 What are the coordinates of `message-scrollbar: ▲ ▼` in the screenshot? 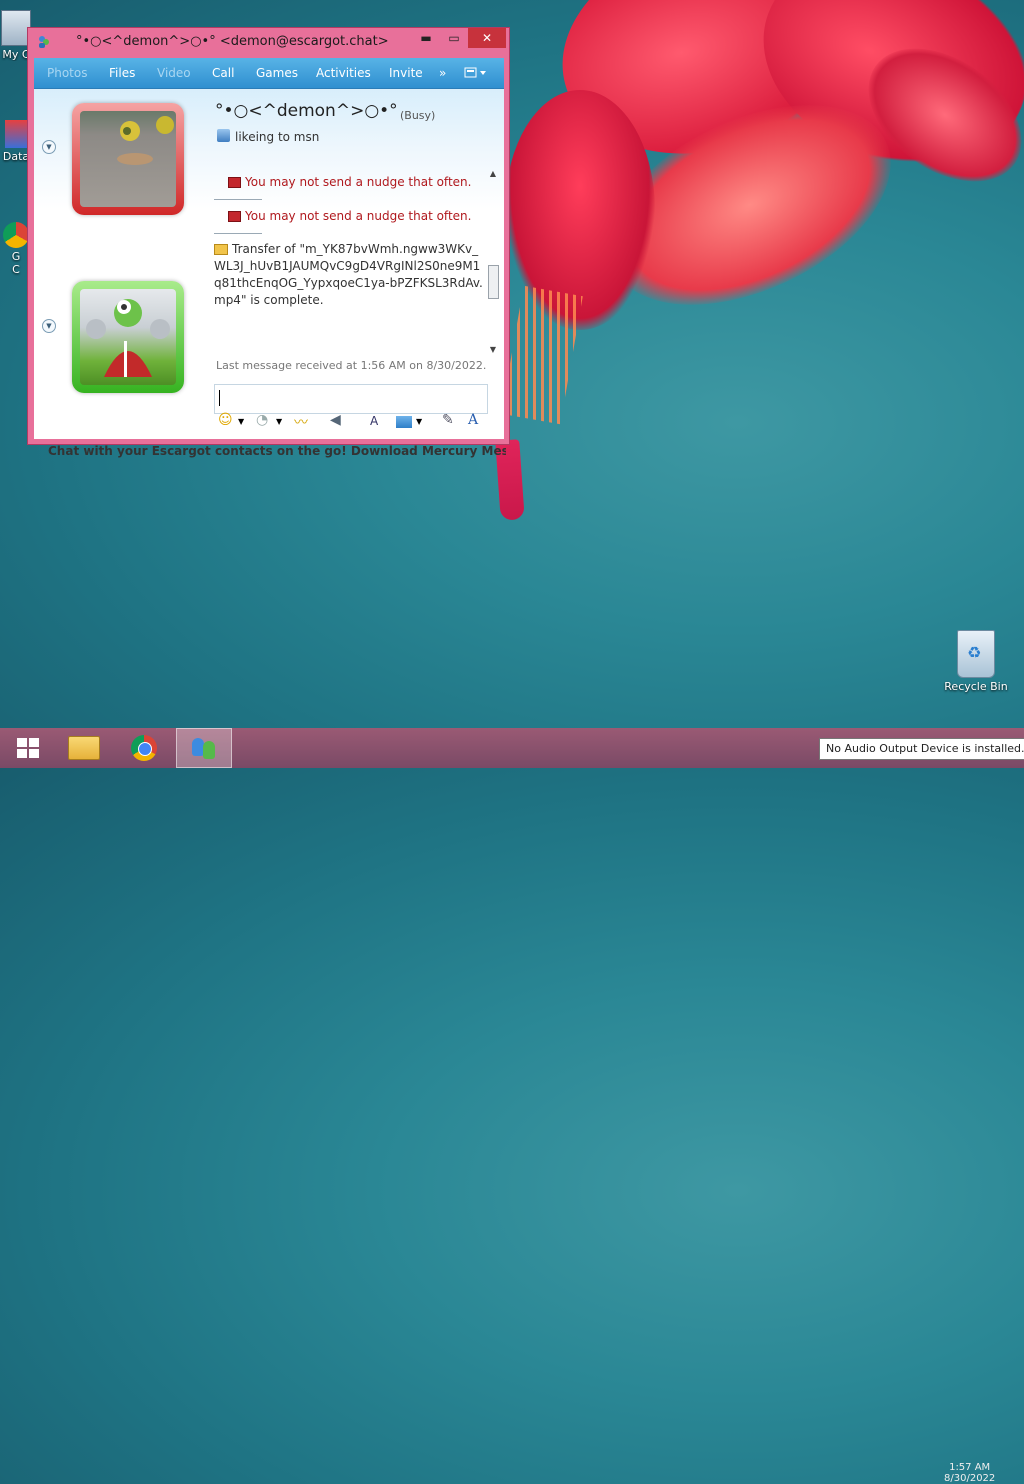 It's located at (493, 264).